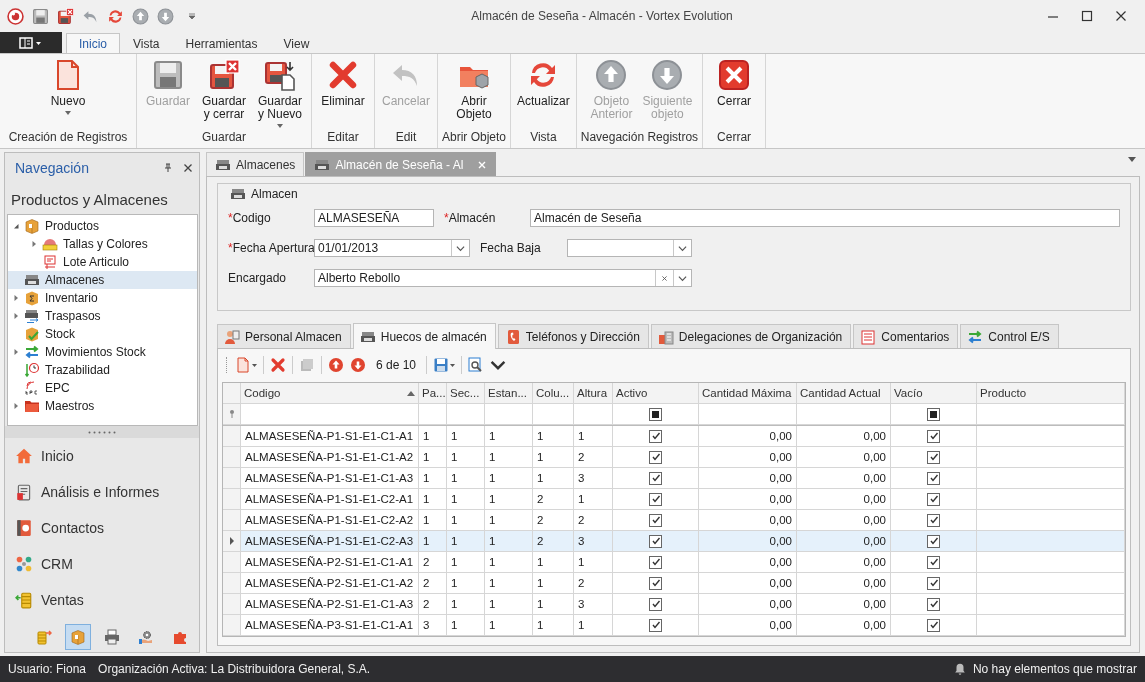 The height and width of the screenshot is (682, 1145). I want to click on table-row: ALMASESEÑA-P2-S1-E1-C1-A1 2 1 1 1 1 0,00 0,00, so click(674, 562).